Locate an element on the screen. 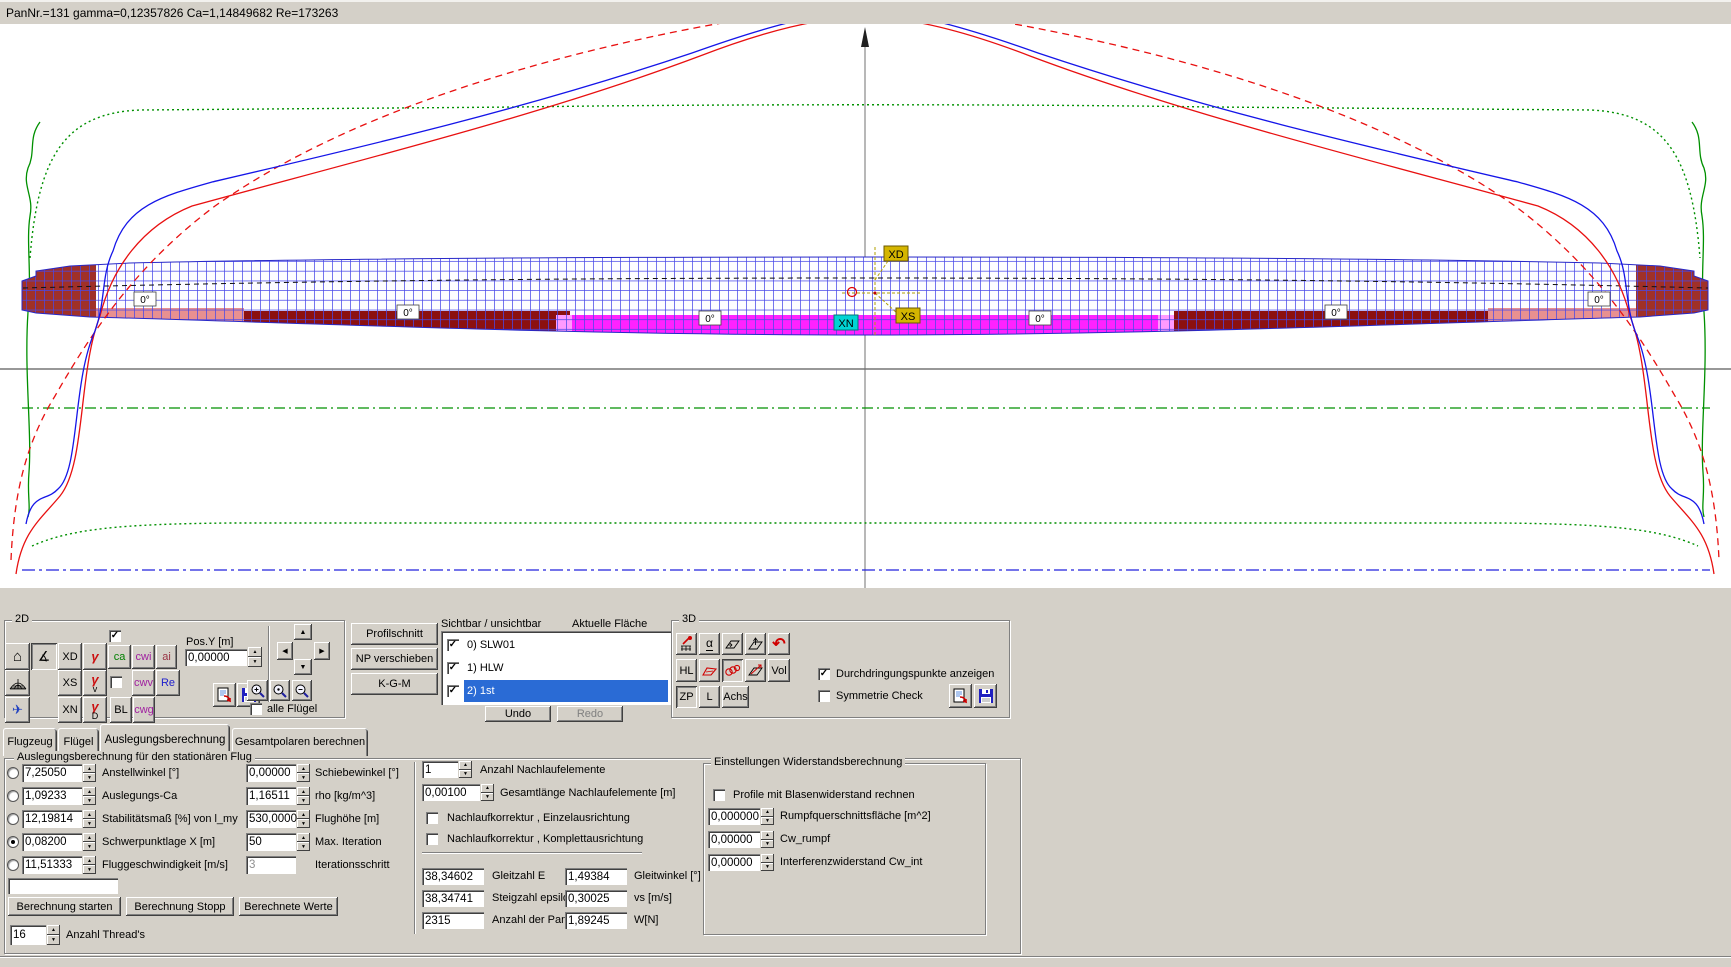 Image resolution: width=1731 pixels, height=967 pixels. cw-rumpf-spinner: ▲ ▼ is located at coordinates (767, 839).